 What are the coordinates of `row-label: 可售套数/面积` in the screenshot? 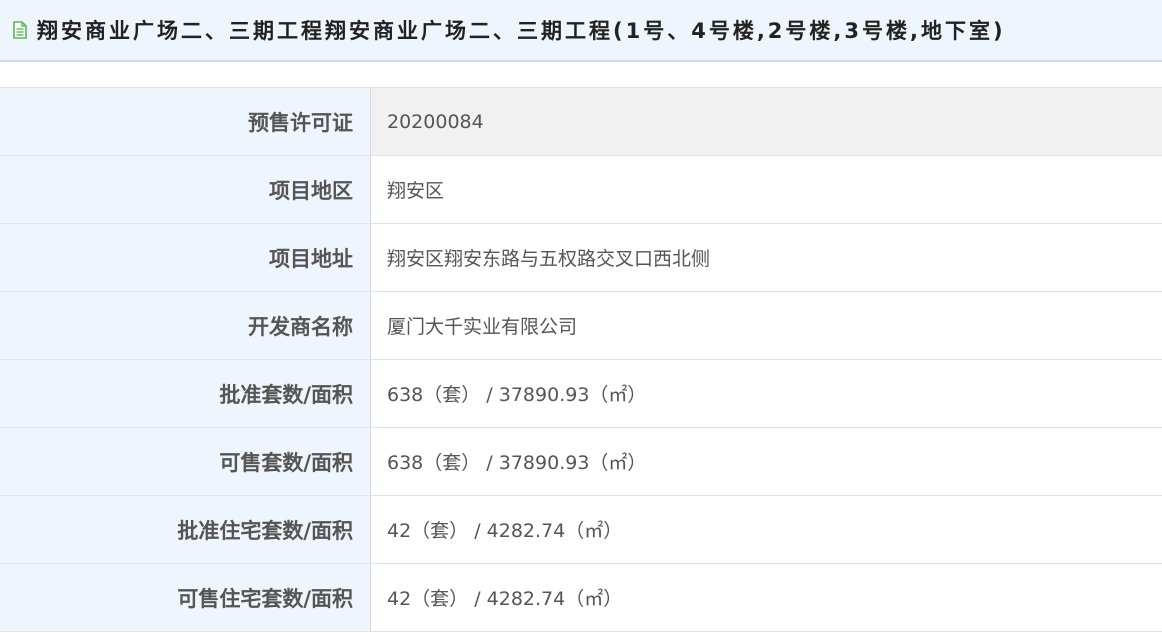 It's located at (185, 461).